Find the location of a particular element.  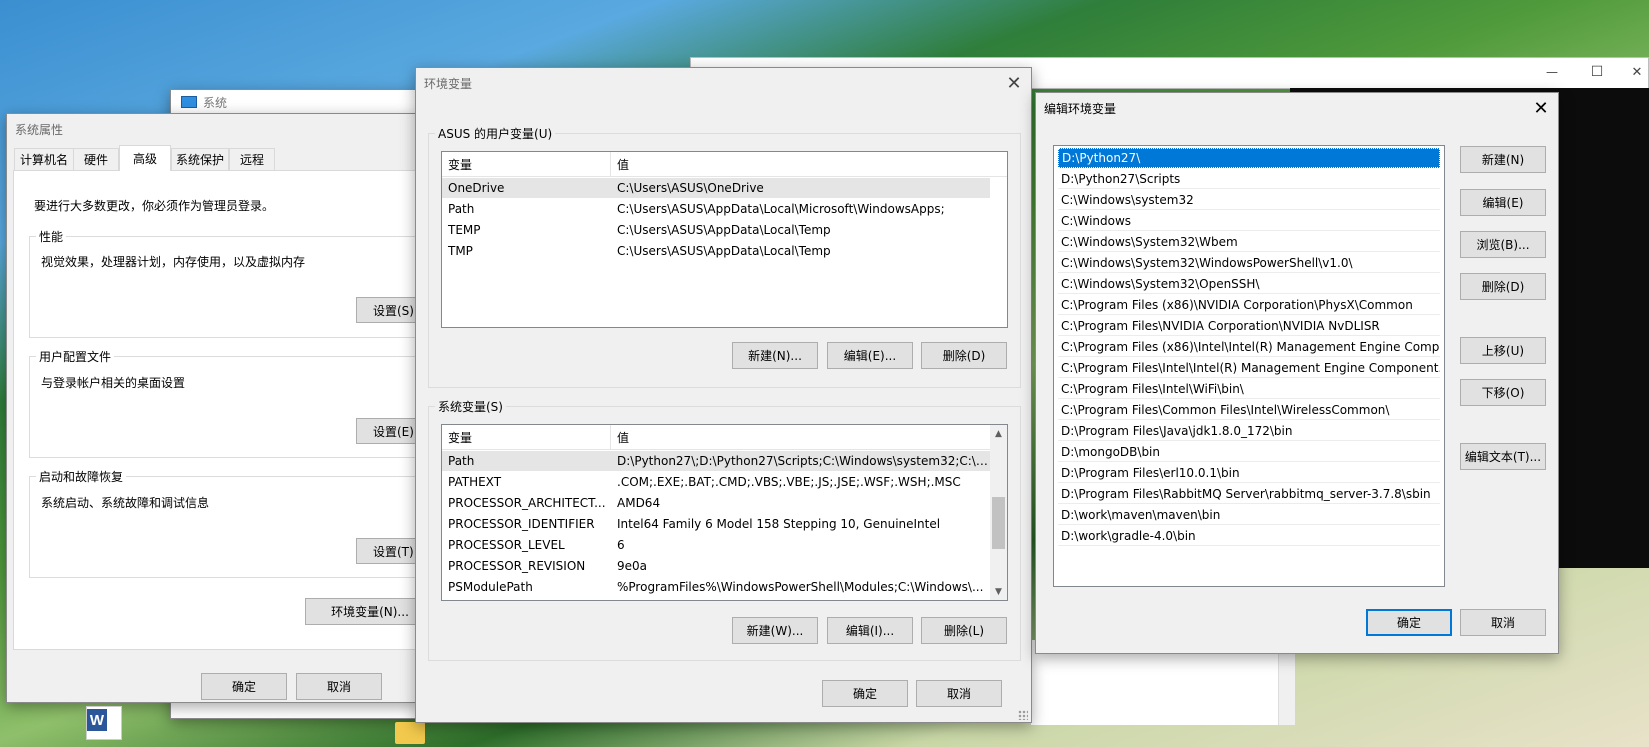

tab-computer-name: 计算机名 is located at coordinates (44, 159).